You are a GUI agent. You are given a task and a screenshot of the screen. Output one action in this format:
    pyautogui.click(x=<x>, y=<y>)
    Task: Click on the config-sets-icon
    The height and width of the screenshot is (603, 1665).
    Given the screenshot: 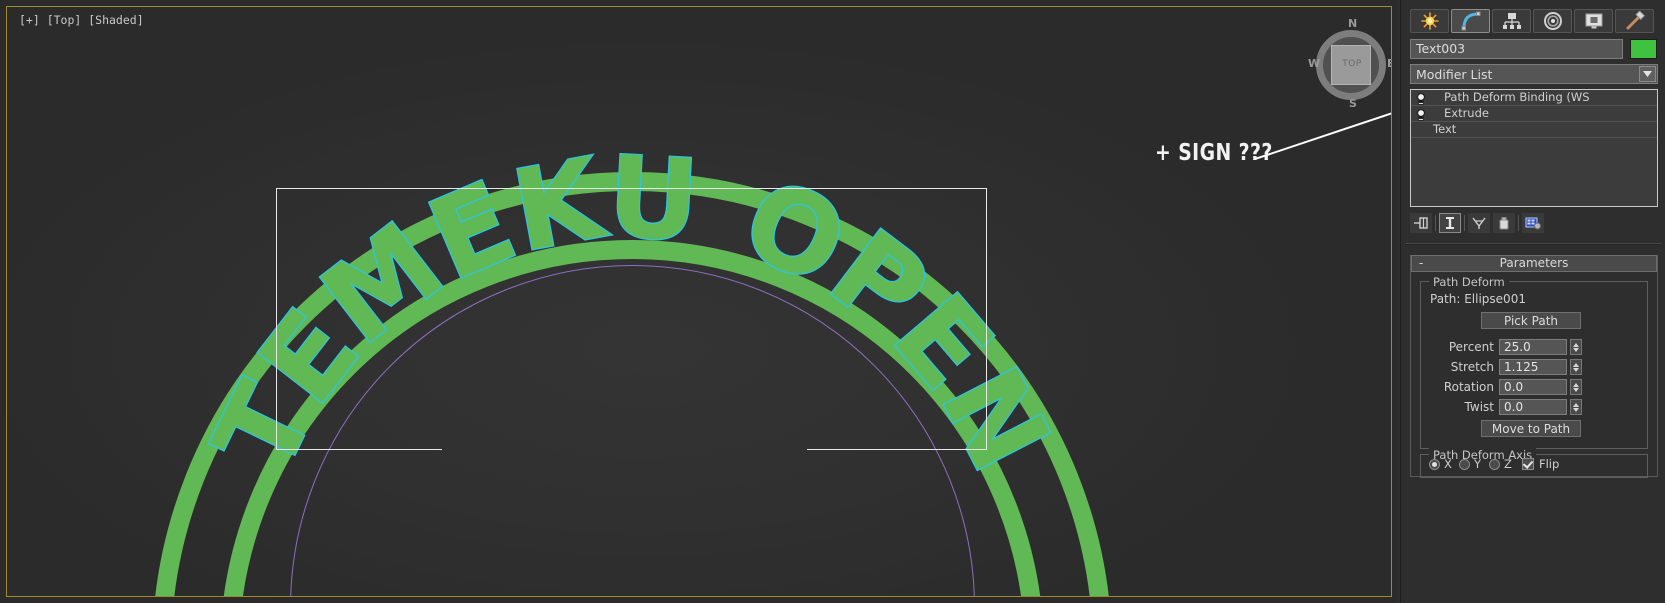 What is the action you would take?
    pyautogui.click(x=1533, y=223)
    